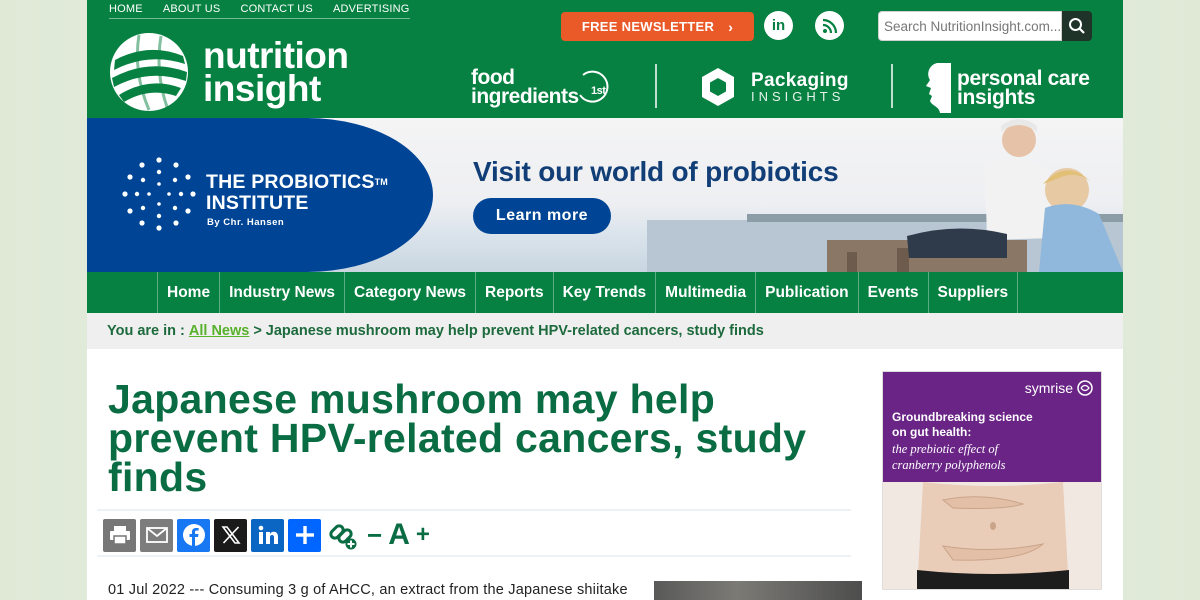 The image size is (1200, 600). Describe the element at coordinates (648, 26) in the screenshot. I see `newsletter-label: FREE NEWSLETTER` at that location.